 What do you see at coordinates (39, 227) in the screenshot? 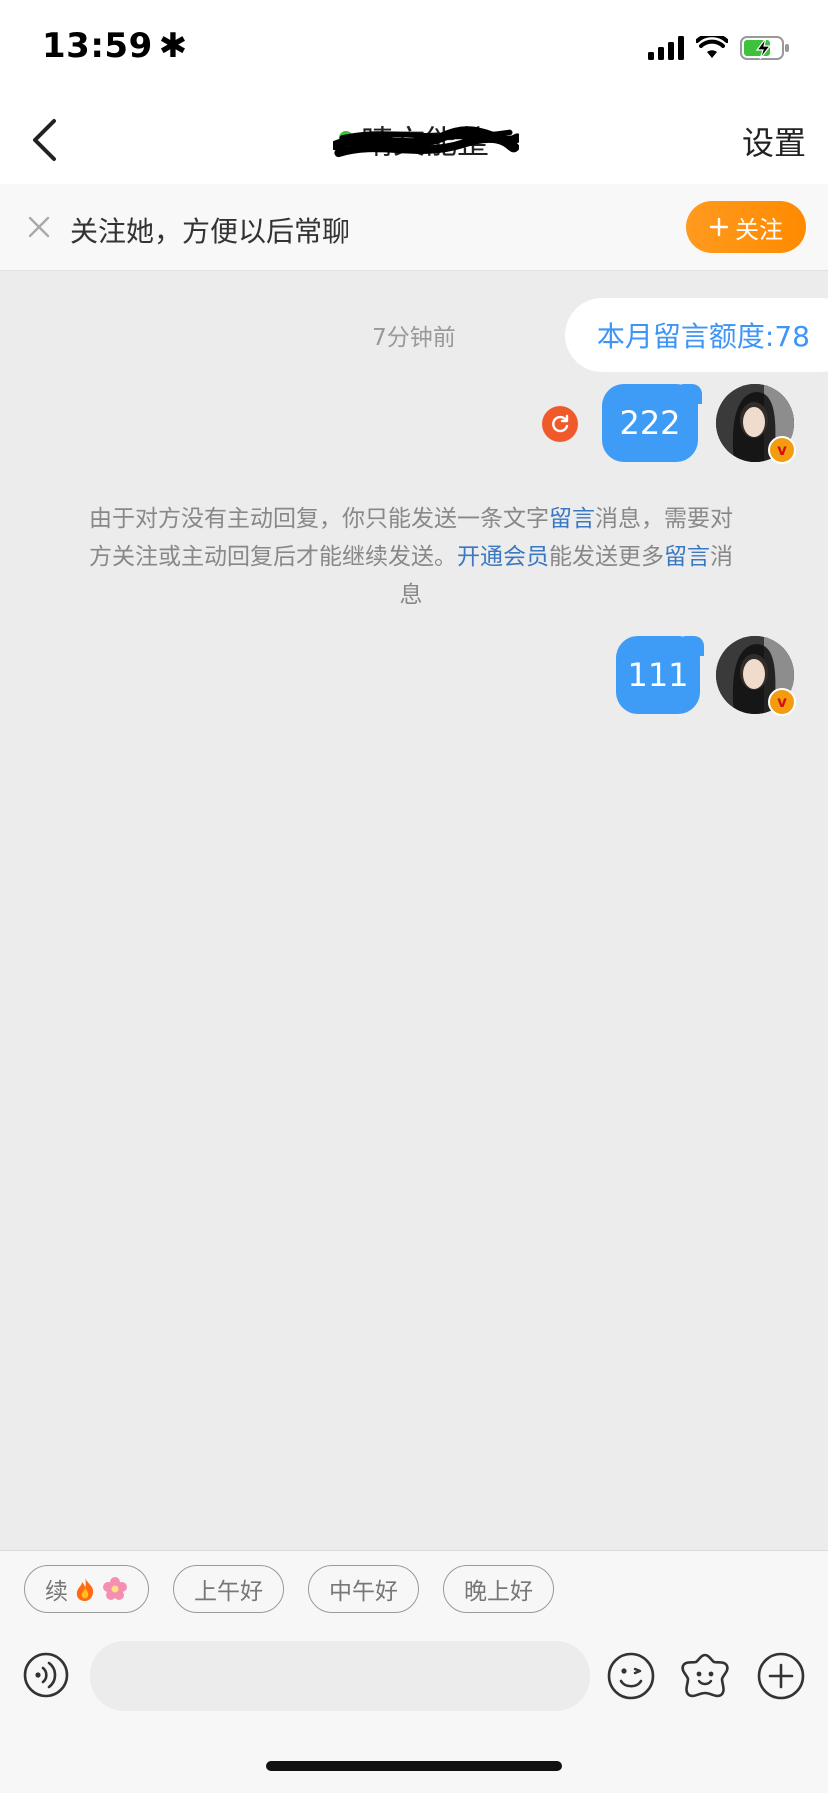
I see `close-icon` at bounding box center [39, 227].